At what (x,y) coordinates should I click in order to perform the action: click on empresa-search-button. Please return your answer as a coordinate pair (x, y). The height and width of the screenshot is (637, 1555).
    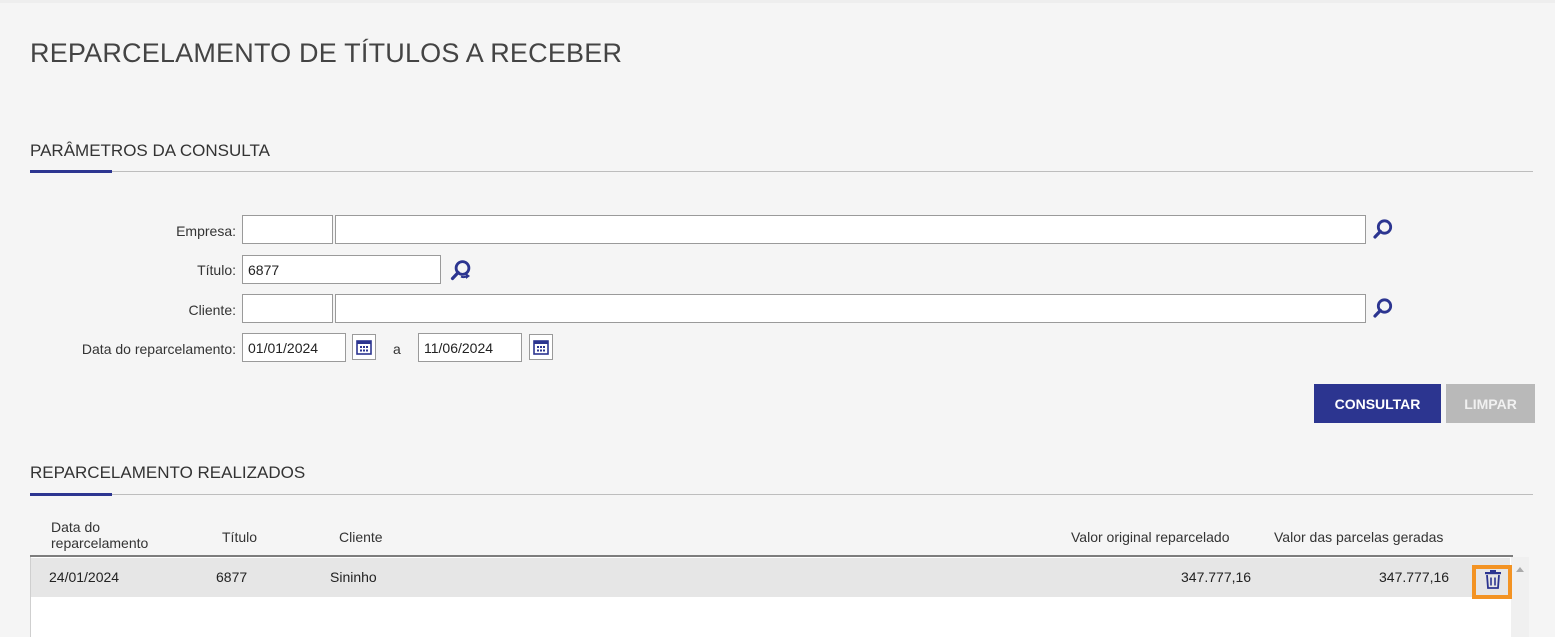
    Looking at the image, I should click on (1383, 229).